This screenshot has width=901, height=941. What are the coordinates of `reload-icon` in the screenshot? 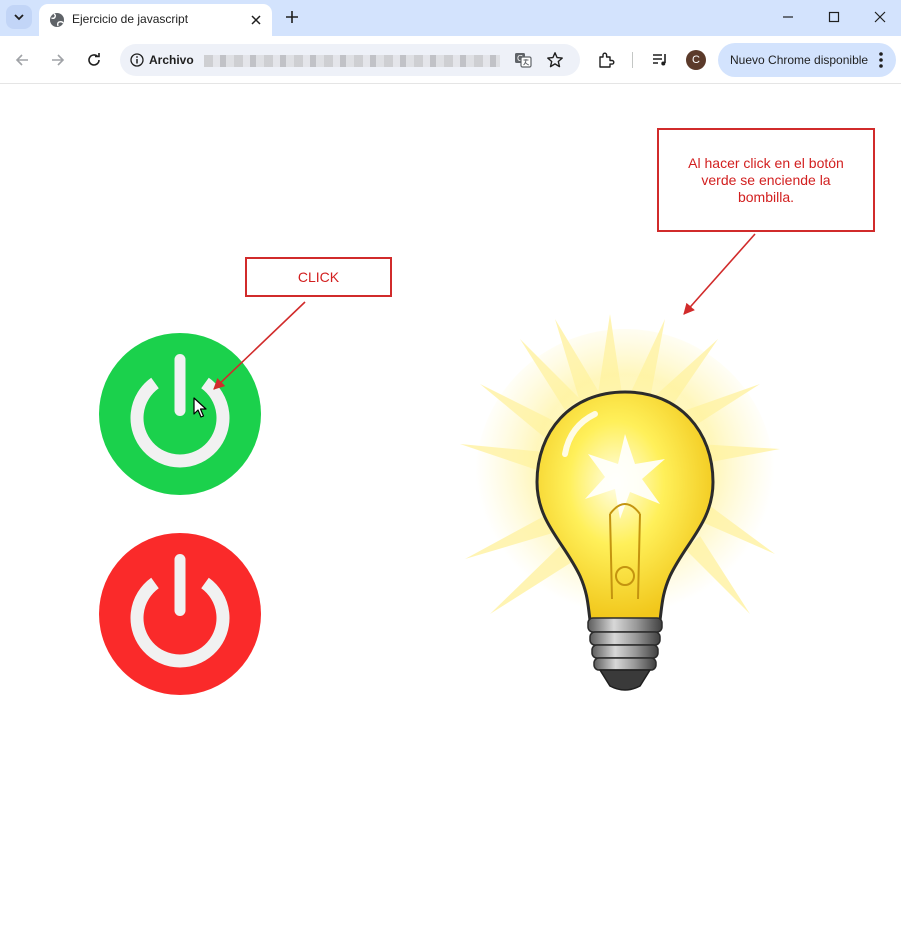 It's located at (94, 59).